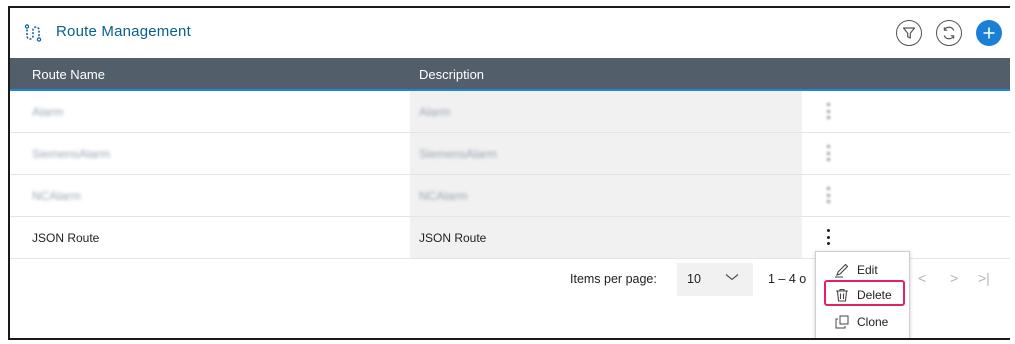 The image size is (1015, 344). I want to click on menu-item-delete: Delete, so click(862, 293).